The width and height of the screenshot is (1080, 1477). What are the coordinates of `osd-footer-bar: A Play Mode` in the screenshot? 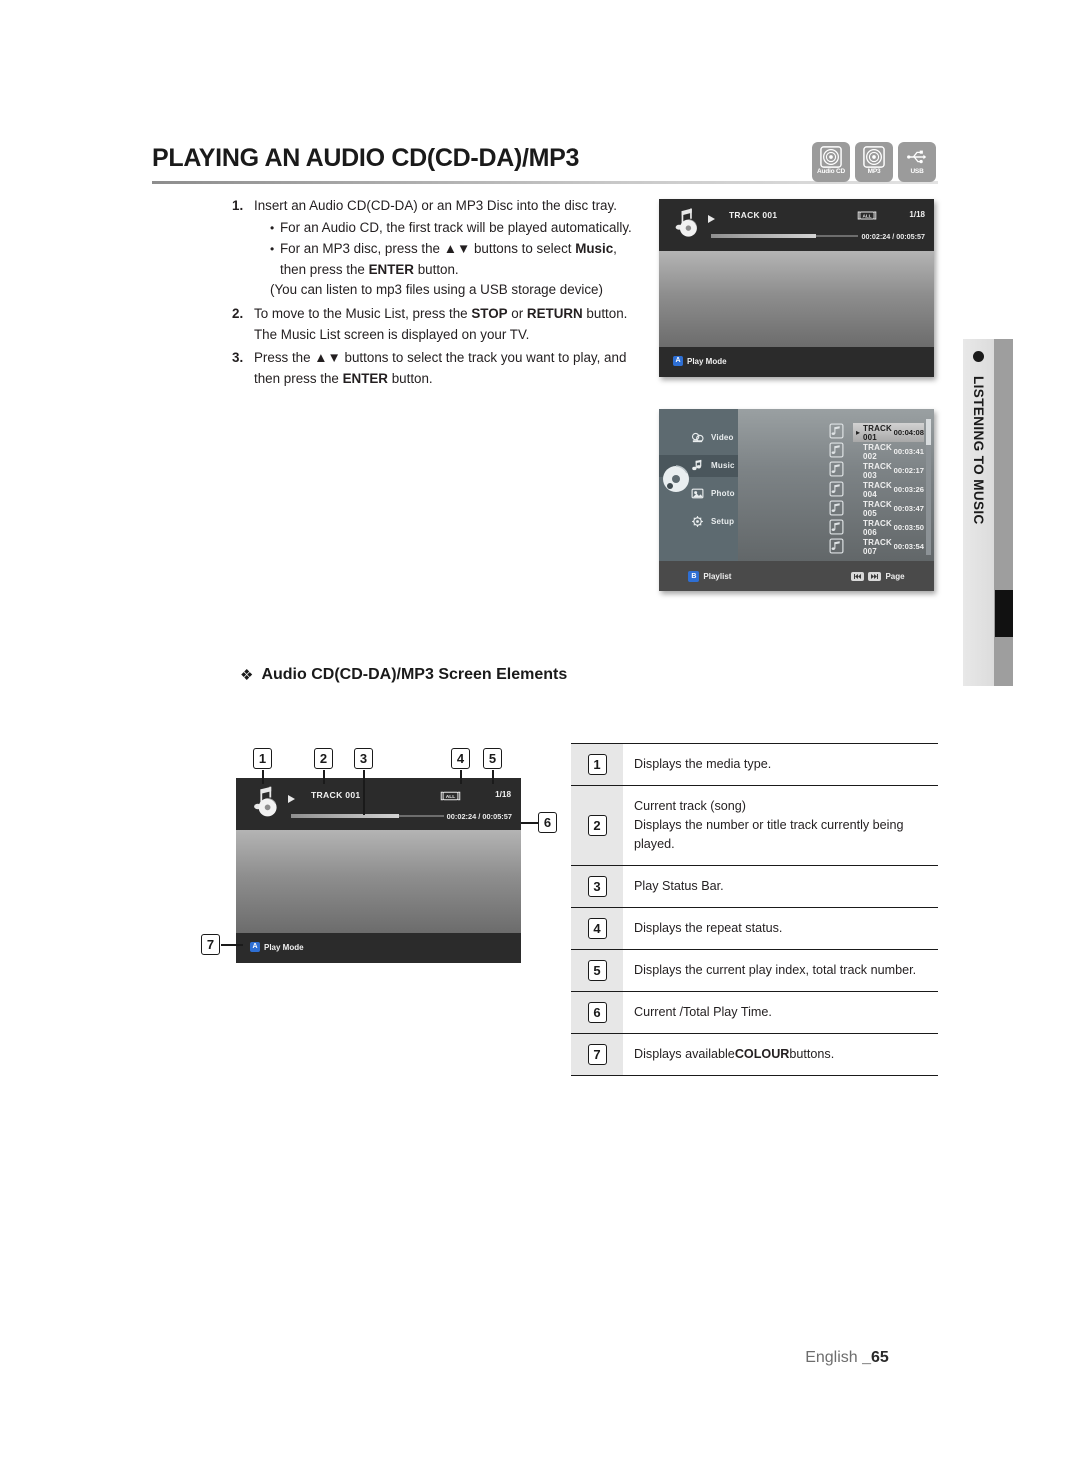 It's located at (796, 362).